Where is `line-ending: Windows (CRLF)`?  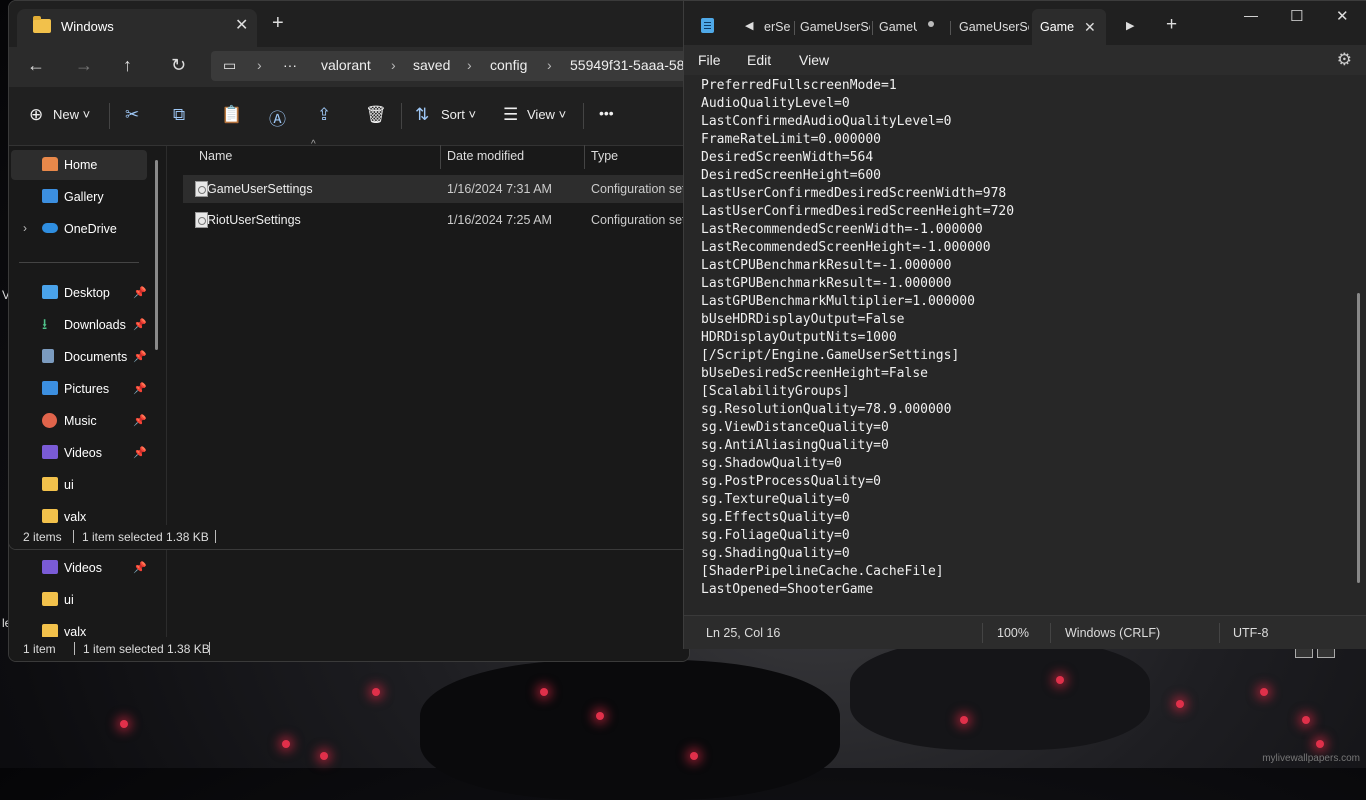
line-ending: Windows (CRLF) is located at coordinates (1112, 633).